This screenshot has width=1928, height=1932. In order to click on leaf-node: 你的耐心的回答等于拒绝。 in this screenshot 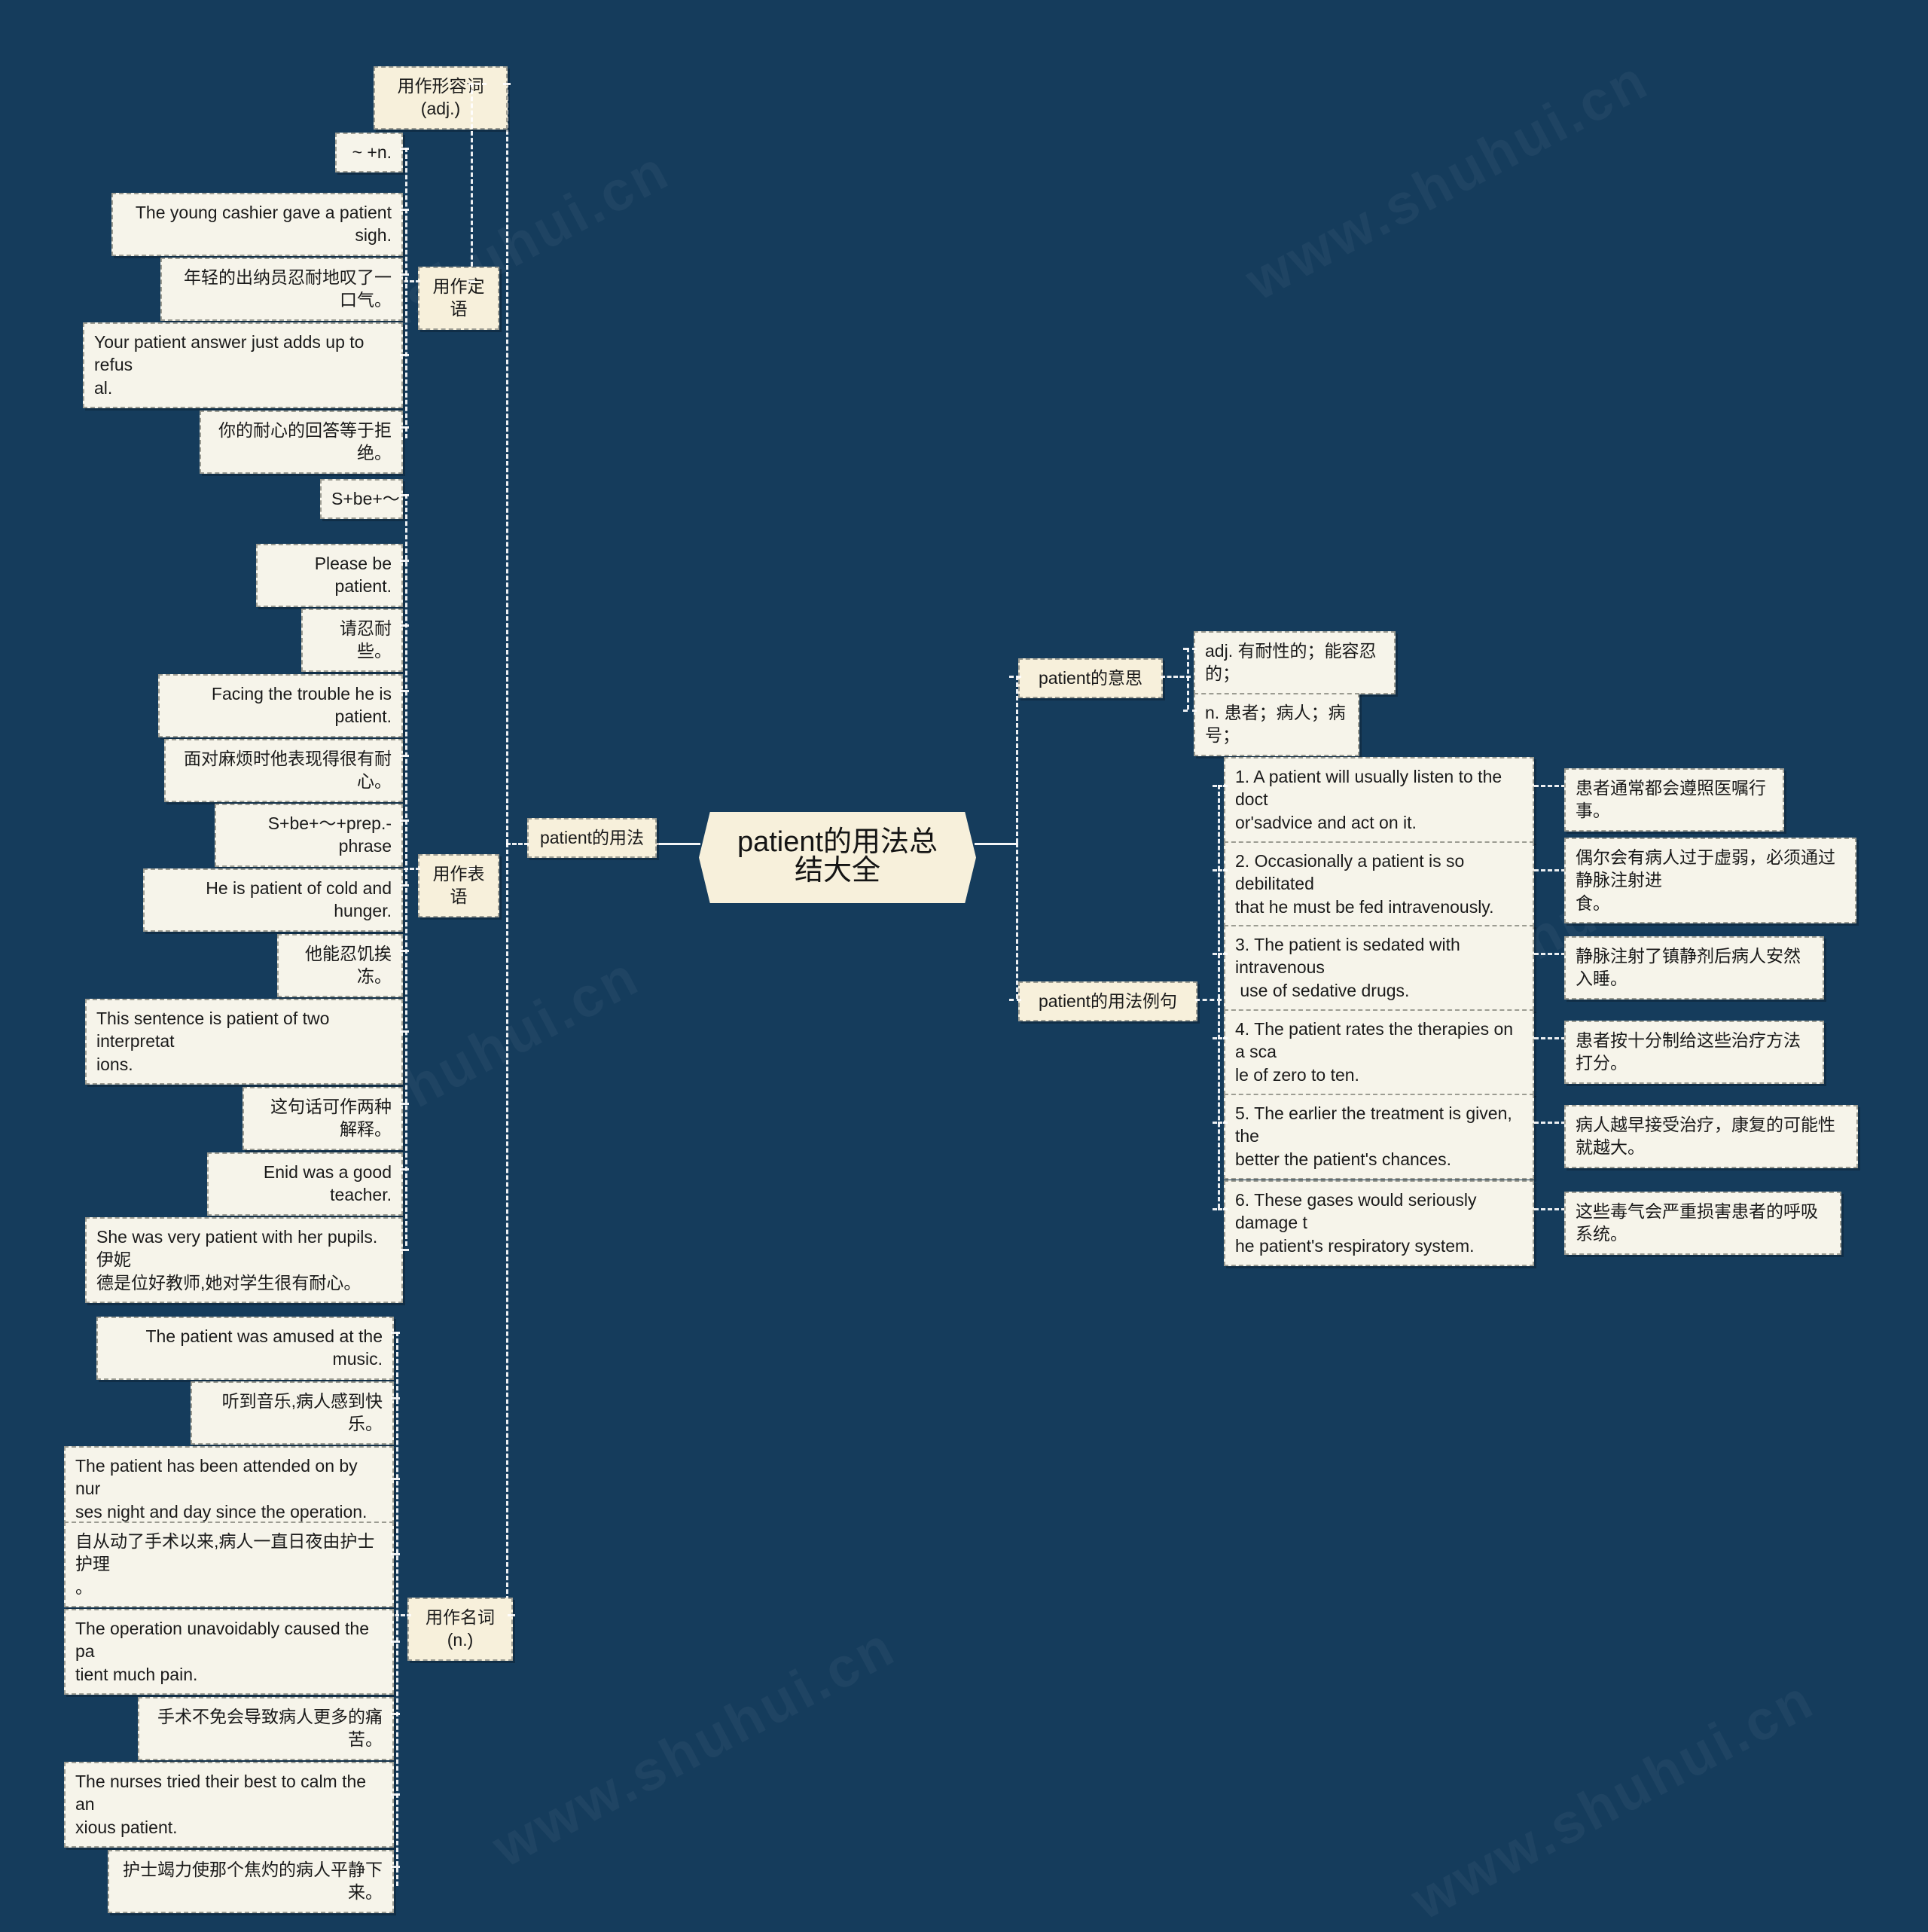, I will do `click(301, 442)`.